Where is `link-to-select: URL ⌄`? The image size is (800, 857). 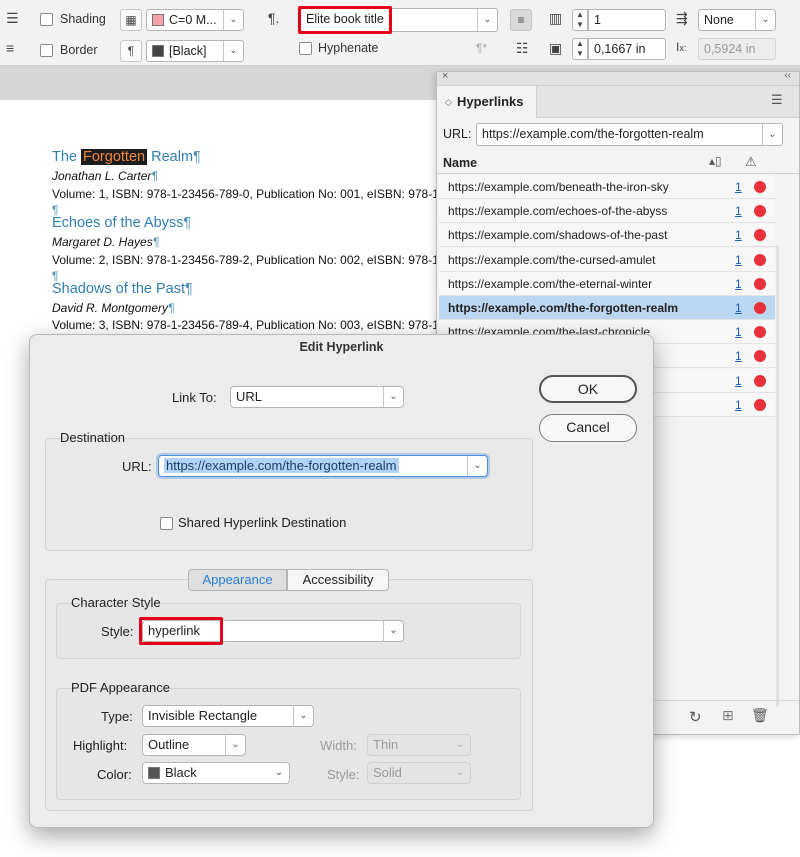
link-to-select: URL ⌄ is located at coordinates (317, 397).